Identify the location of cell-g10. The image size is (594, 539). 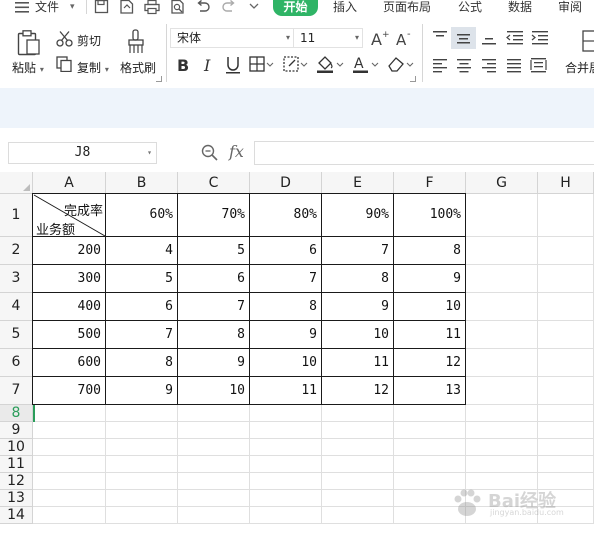
(502, 447).